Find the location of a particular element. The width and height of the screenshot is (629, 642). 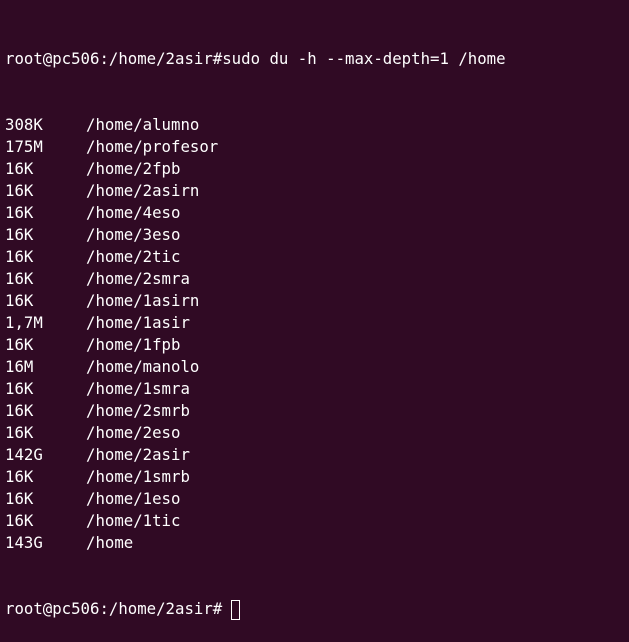

directory-path: /home/1fpb is located at coordinates (133, 344).